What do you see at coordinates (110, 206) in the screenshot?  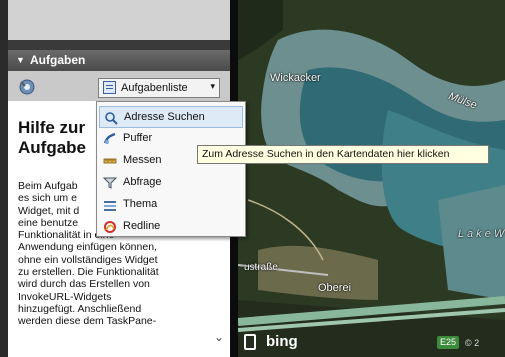 I see `theme-icon` at bounding box center [110, 206].